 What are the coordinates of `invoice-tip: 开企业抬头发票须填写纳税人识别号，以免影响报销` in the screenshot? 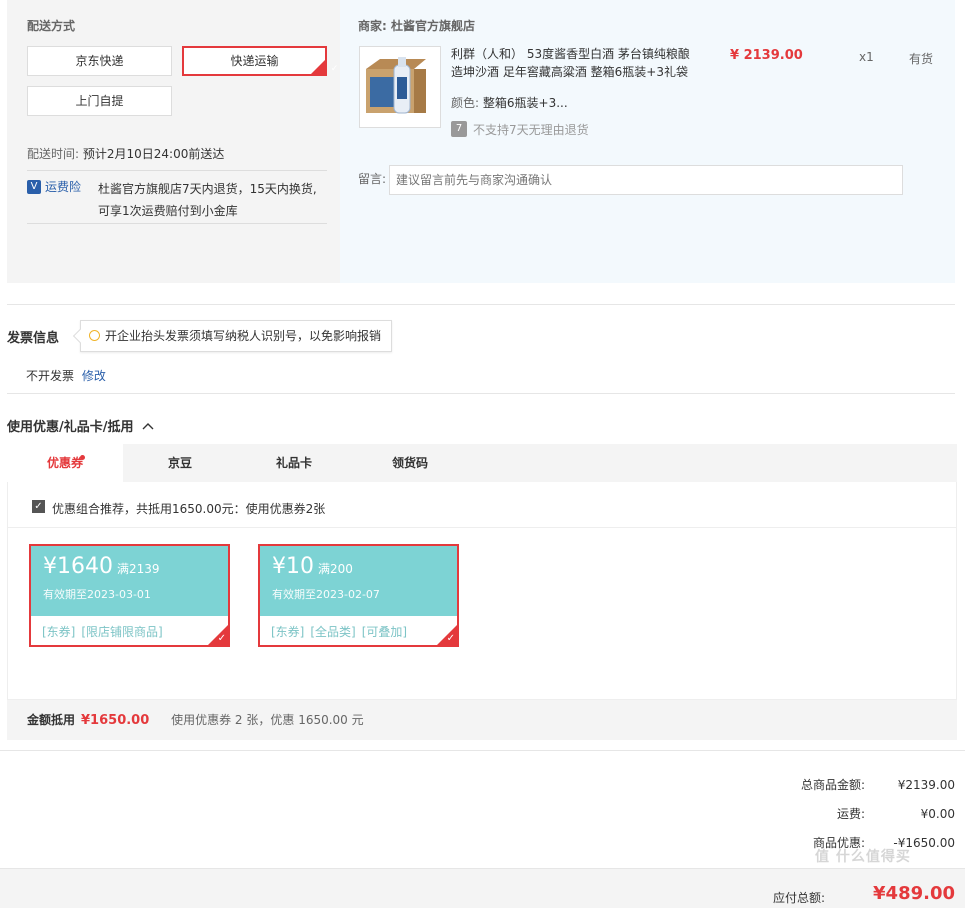 It's located at (232, 336).